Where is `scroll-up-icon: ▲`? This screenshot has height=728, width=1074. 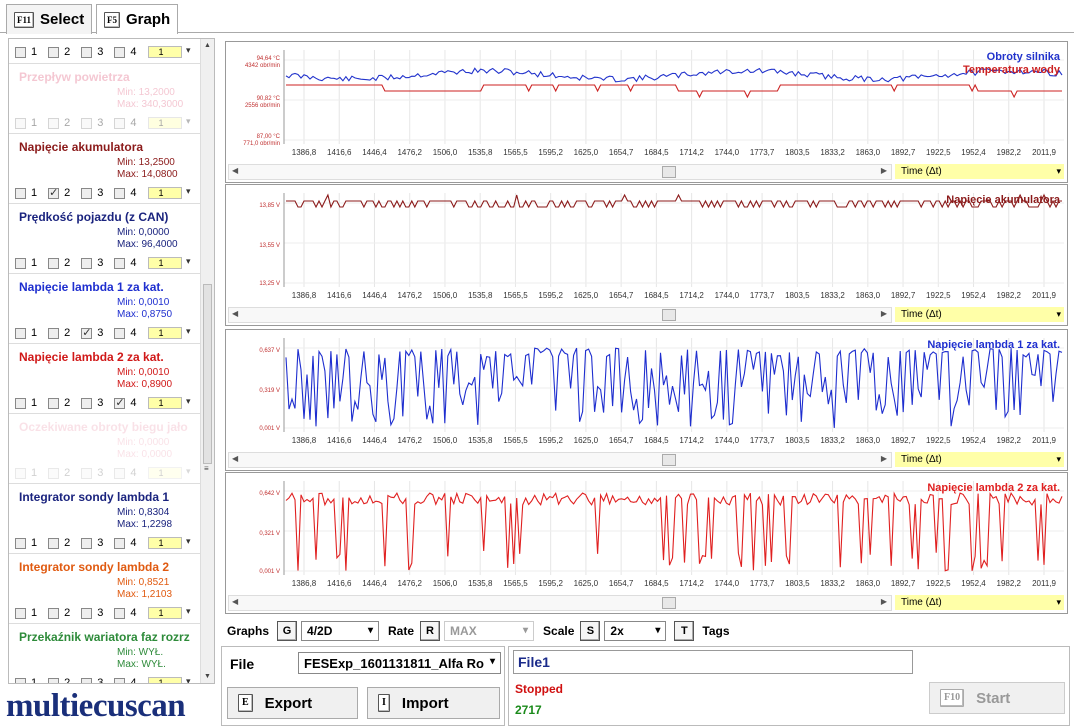
scroll-up-icon: ▲ is located at coordinates (207, 45).